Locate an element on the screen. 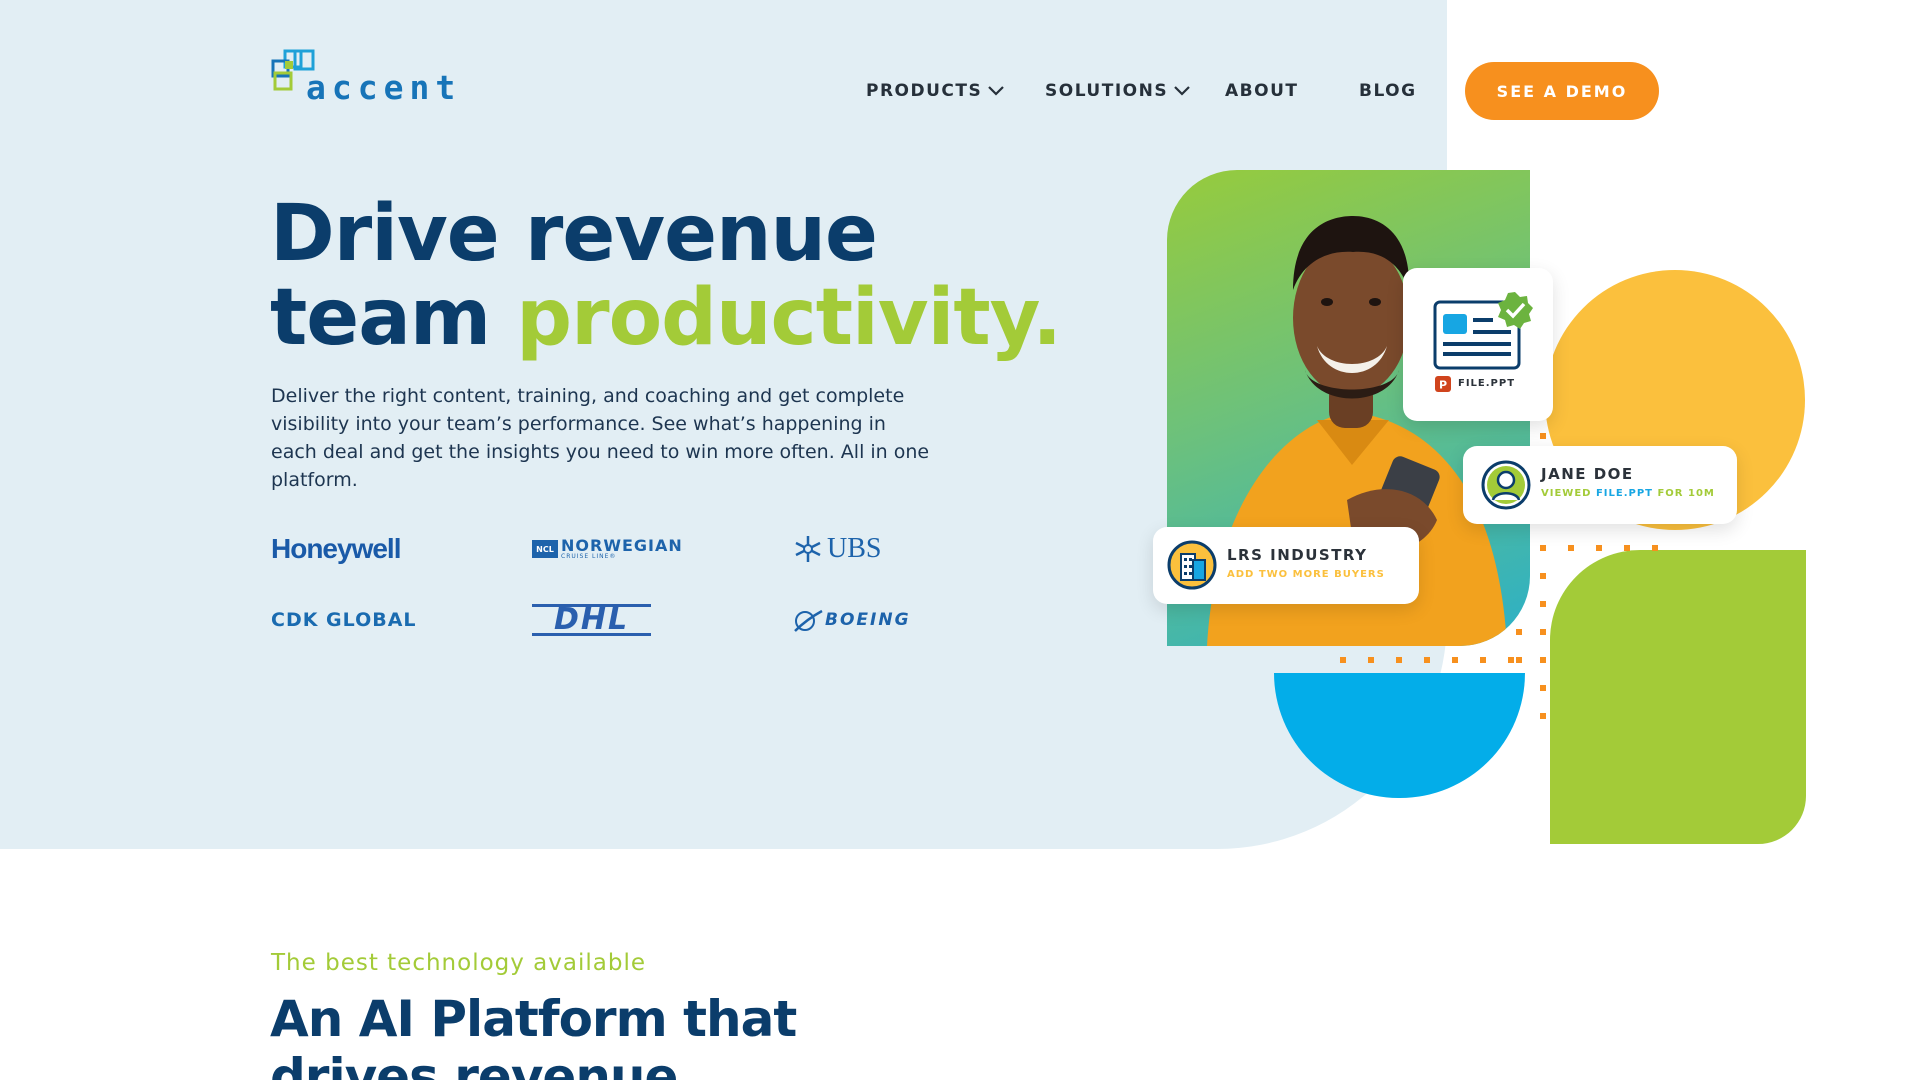 The height and width of the screenshot is (1080, 1920). lrs-industry-card: LRS INDUSTRY ADD TWO MORE BUYERS is located at coordinates (1286, 565).